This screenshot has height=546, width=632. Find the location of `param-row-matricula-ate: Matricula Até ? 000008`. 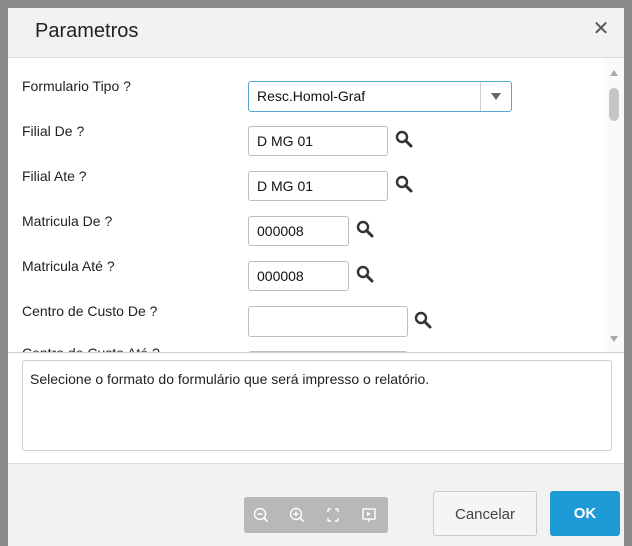

param-row-matricula-ate: Matricula Até ? 000008 is located at coordinates (306, 278).